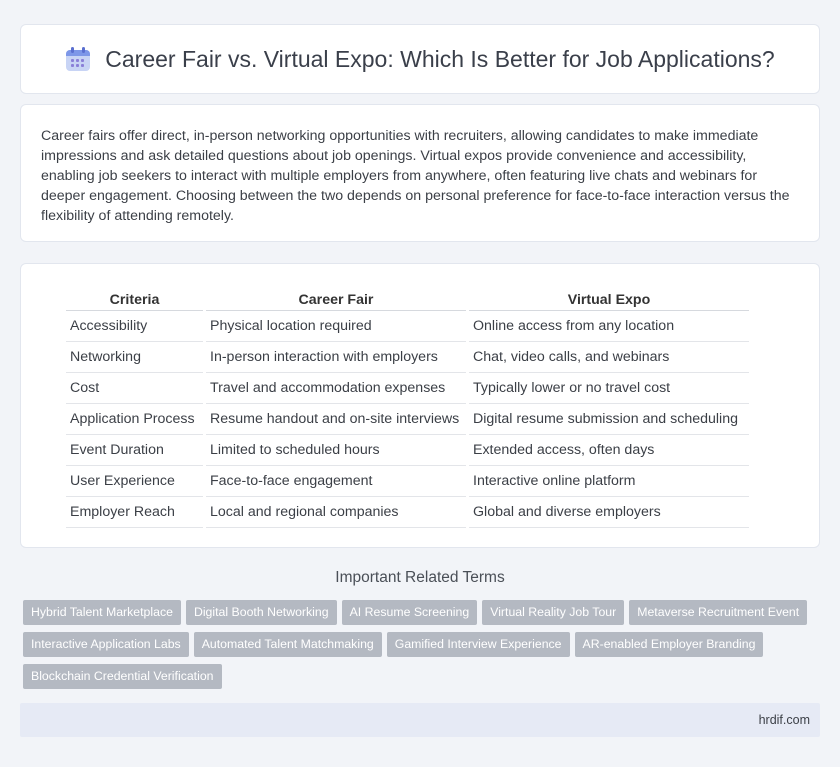 This screenshot has width=840, height=767. Describe the element at coordinates (134, 419) in the screenshot. I see `table-cell: Application Process` at that location.